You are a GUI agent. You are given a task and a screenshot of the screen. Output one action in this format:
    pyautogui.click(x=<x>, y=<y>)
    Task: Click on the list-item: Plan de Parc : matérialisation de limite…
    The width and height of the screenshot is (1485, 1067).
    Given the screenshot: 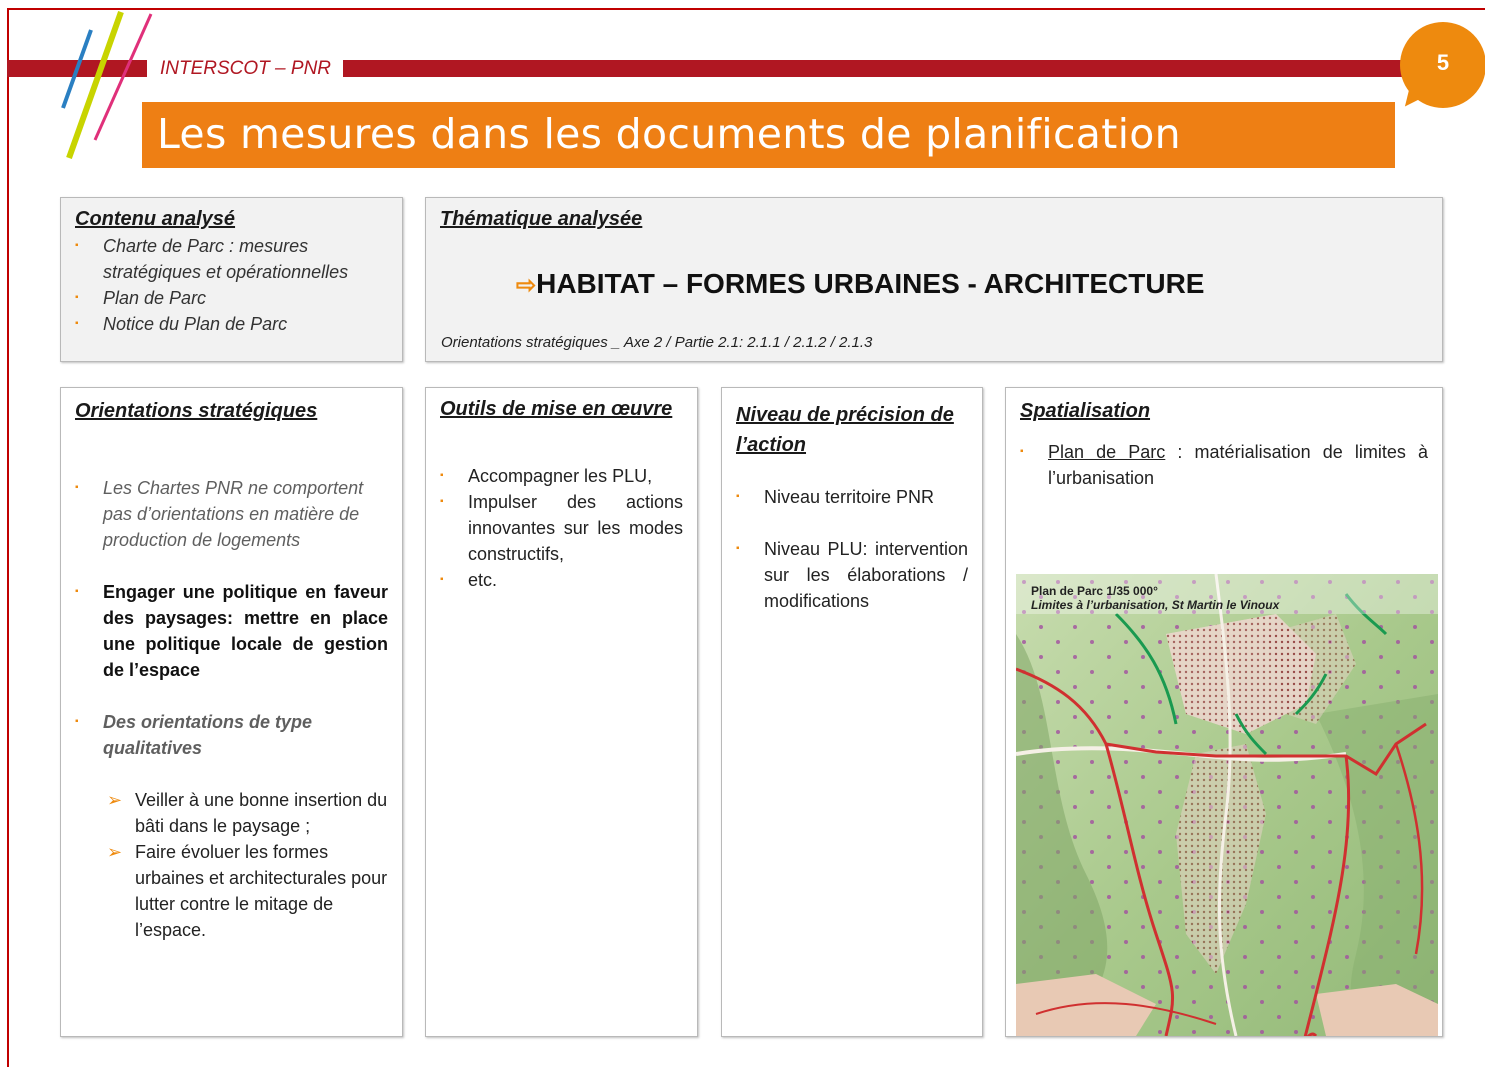 What is the action you would take?
    pyautogui.click(x=1224, y=465)
    